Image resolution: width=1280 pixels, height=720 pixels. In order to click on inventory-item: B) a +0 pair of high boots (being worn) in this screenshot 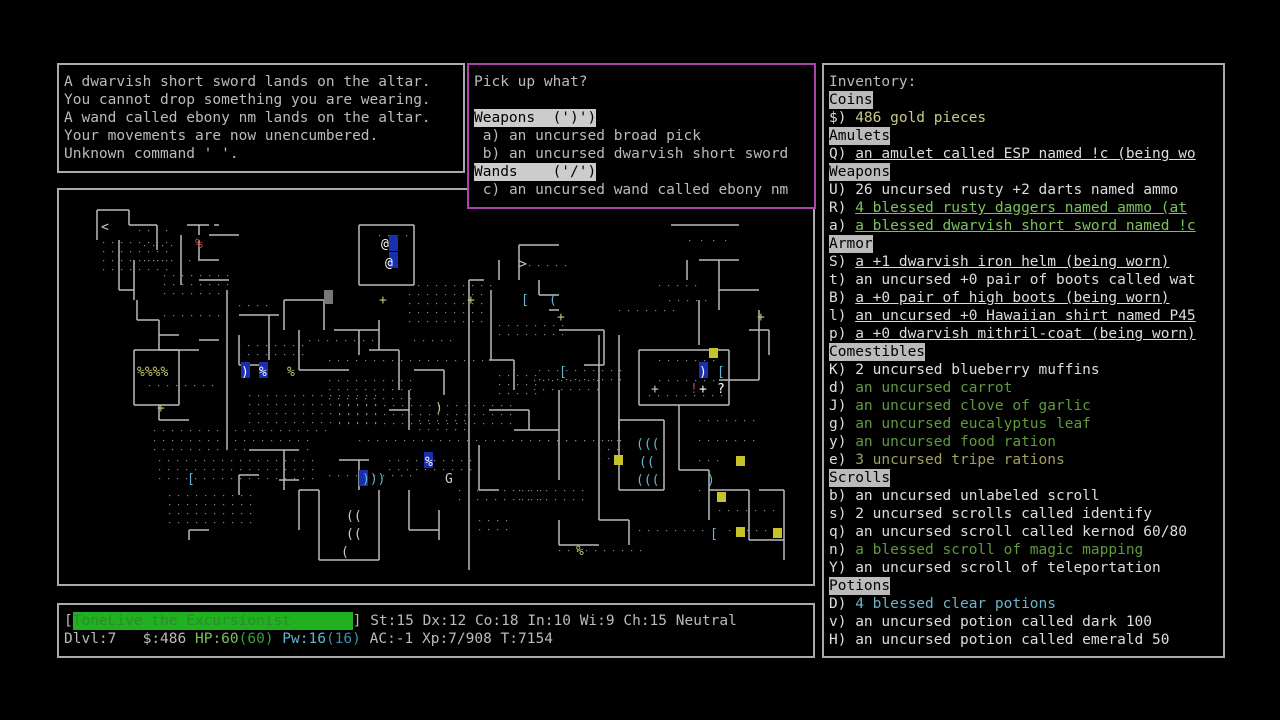, I will do `click(1026, 298)`.